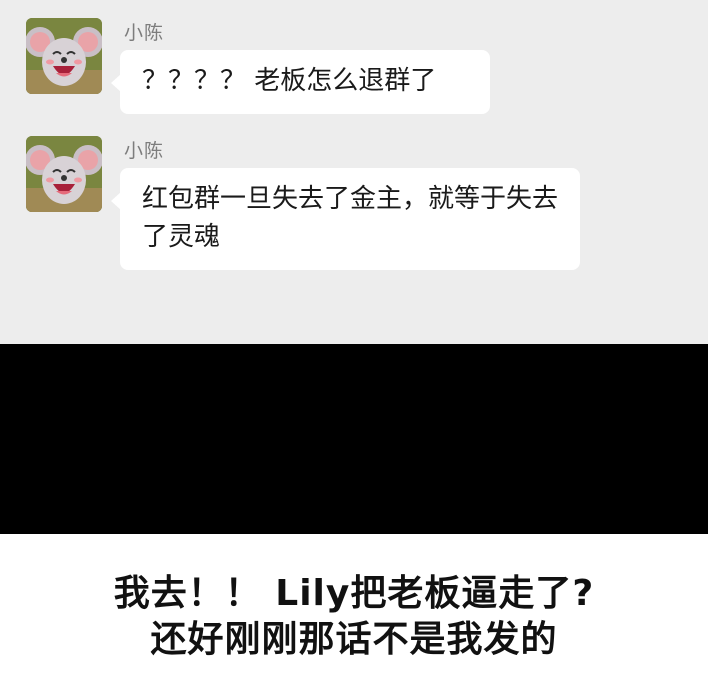 The width and height of the screenshot is (708, 680). What do you see at coordinates (354, 593) in the screenshot?
I see `caption-line-1: 我去！！ Lily把老板逼走了?` at bounding box center [354, 593].